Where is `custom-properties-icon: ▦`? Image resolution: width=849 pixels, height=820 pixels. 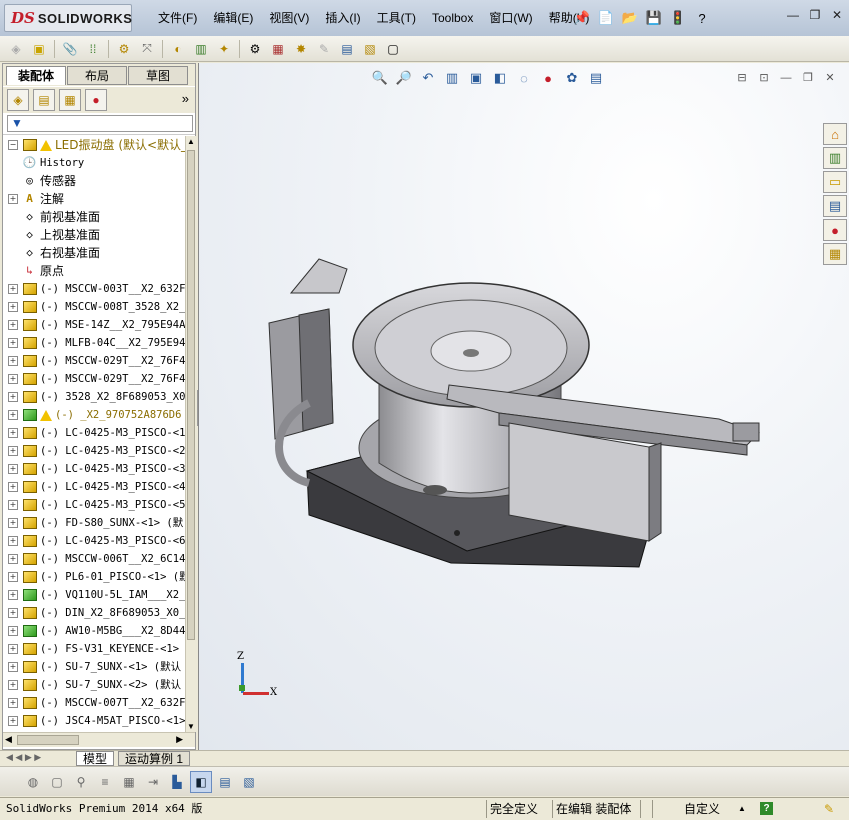 custom-properties-icon: ▦ is located at coordinates (835, 254).